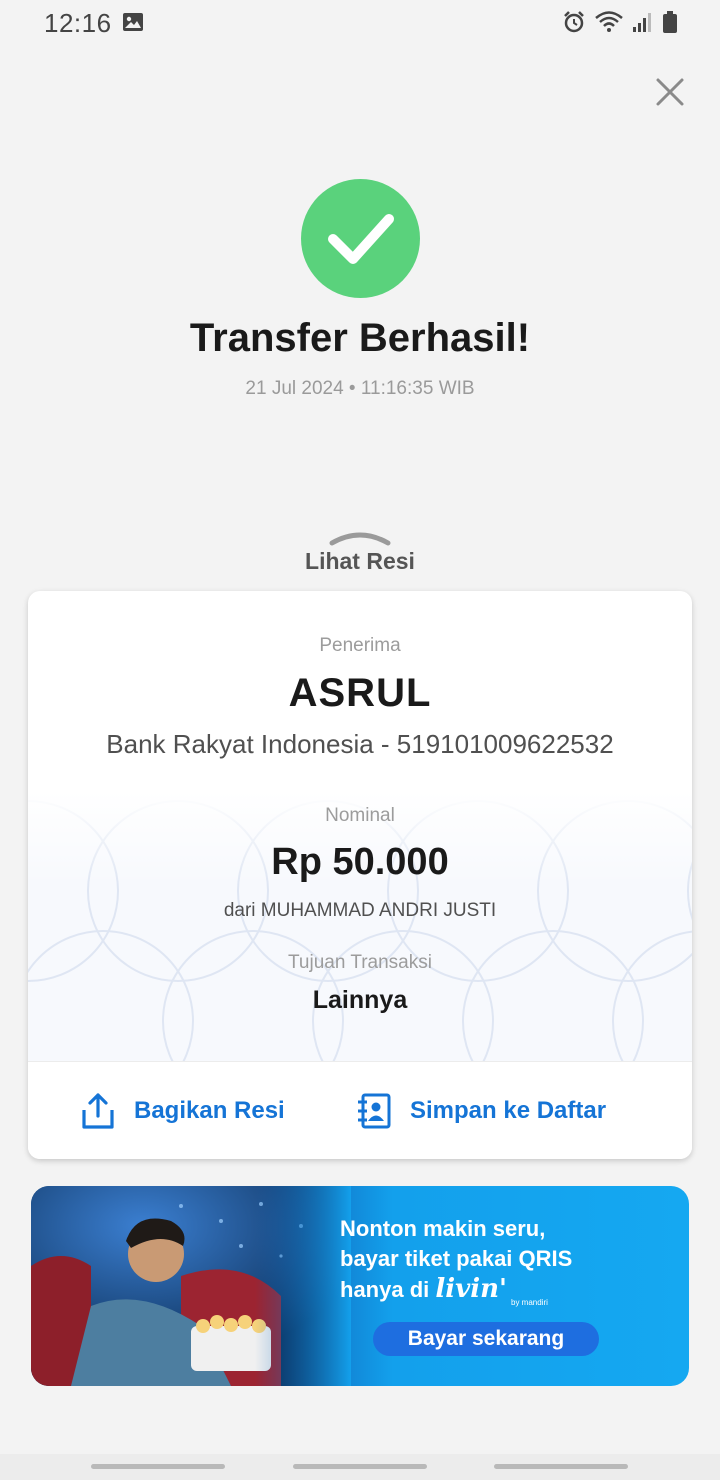 This screenshot has width=720, height=1480. What do you see at coordinates (133, 22) in the screenshot?
I see `gallery-icon` at bounding box center [133, 22].